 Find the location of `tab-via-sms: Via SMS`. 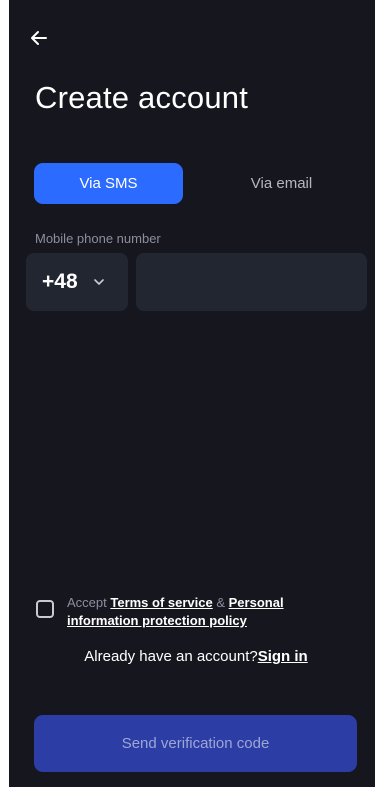

tab-via-sms: Via SMS is located at coordinates (108, 183).